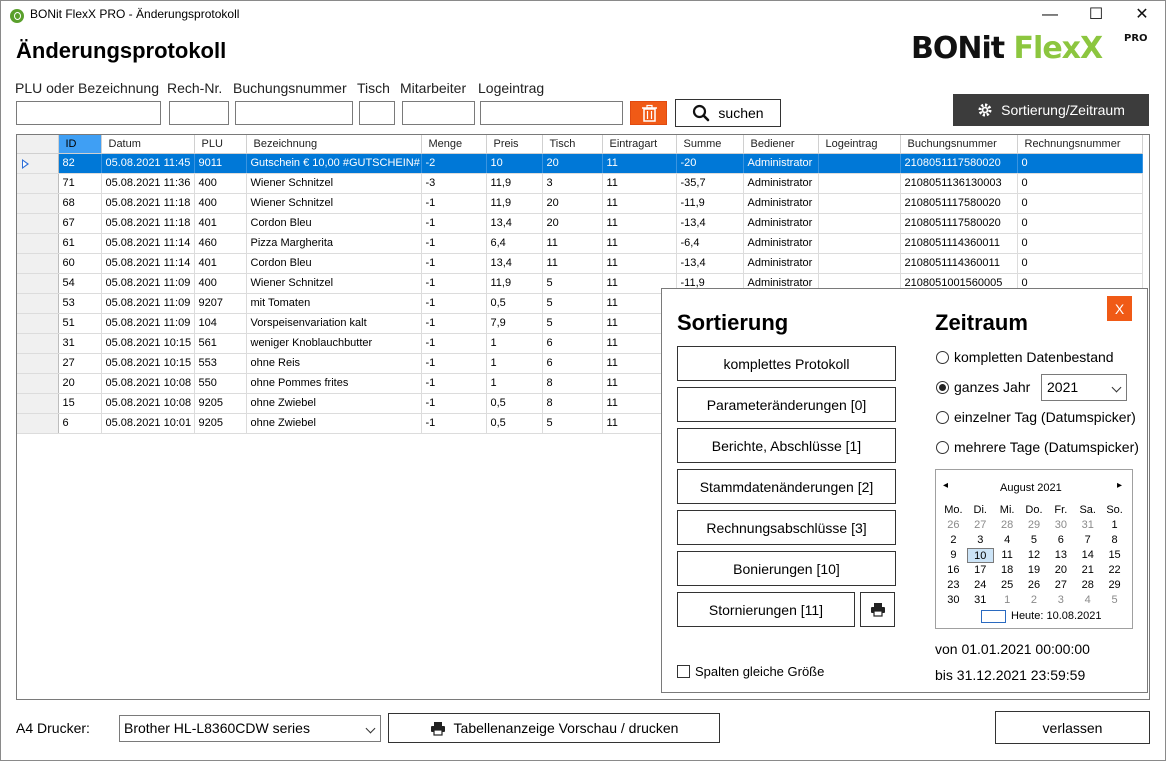 Image resolution: width=1166 pixels, height=761 pixels. I want to click on radio-day-circle, so click(942, 417).